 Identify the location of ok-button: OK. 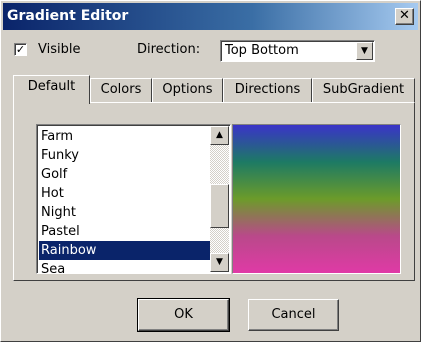
(183, 315).